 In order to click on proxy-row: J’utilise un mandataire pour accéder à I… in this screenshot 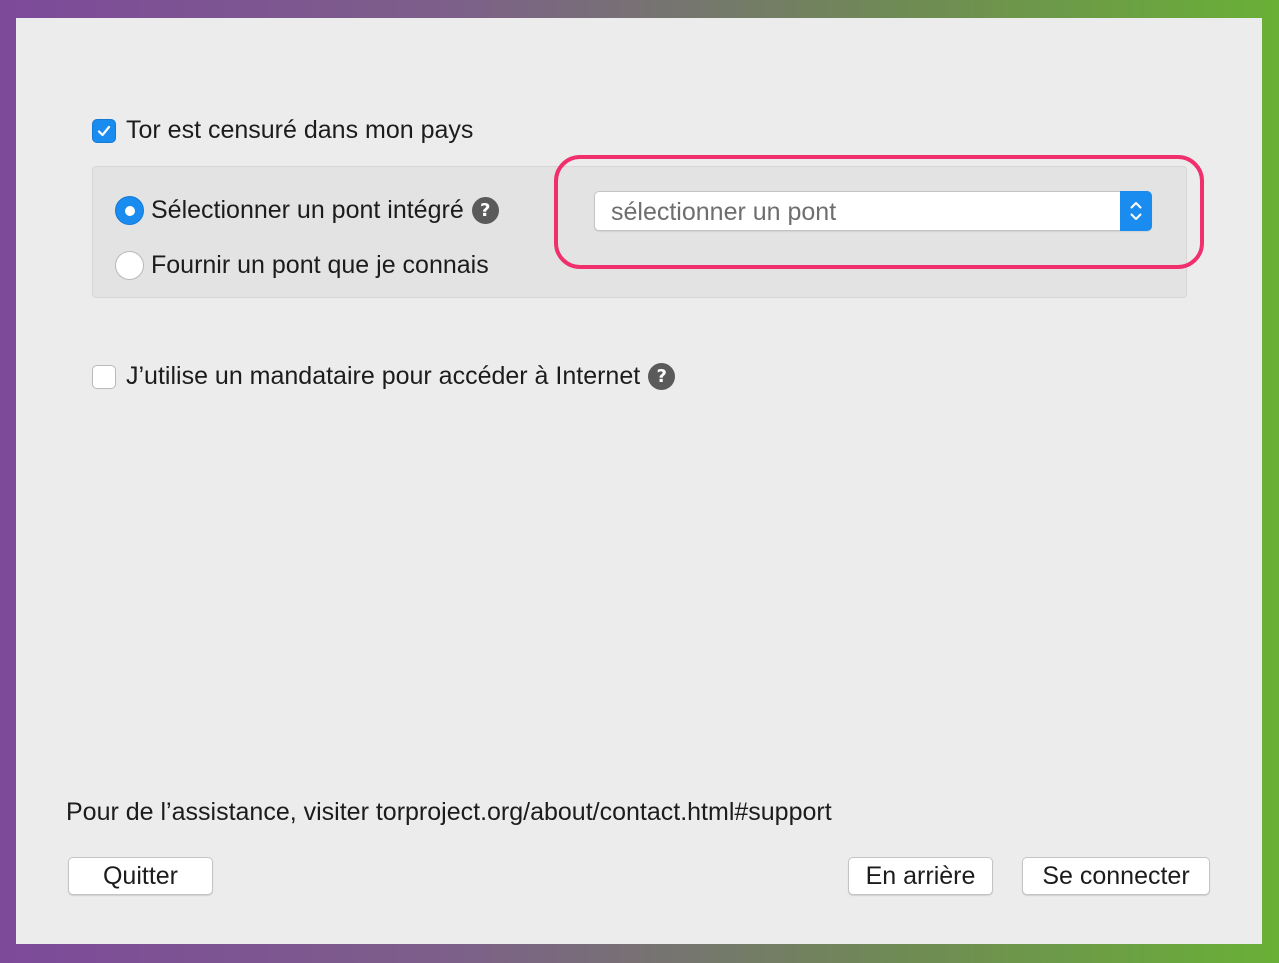, I will do `click(384, 376)`.